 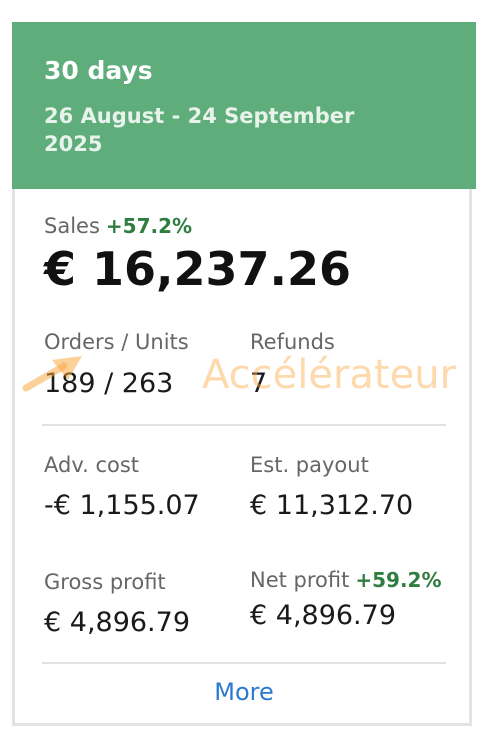 I want to click on refunds-value: 7, so click(x=259, y=383).